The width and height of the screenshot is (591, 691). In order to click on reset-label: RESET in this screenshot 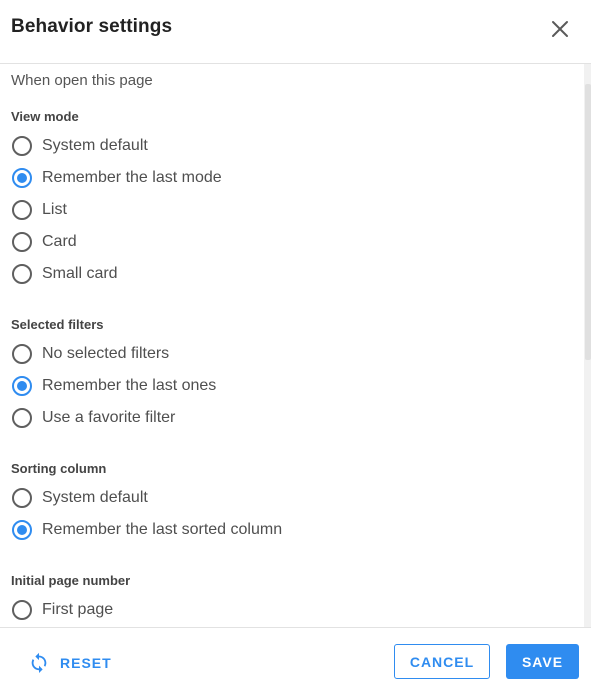, I will do `click(86, 663)`.